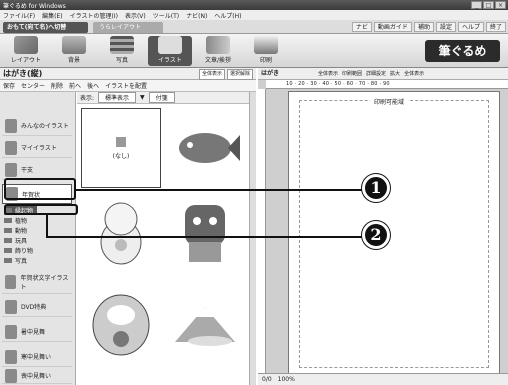 The width and height of the screenshot is (508, 385). I want to click on category-label: 寒中見舞い, so click(36, 357).